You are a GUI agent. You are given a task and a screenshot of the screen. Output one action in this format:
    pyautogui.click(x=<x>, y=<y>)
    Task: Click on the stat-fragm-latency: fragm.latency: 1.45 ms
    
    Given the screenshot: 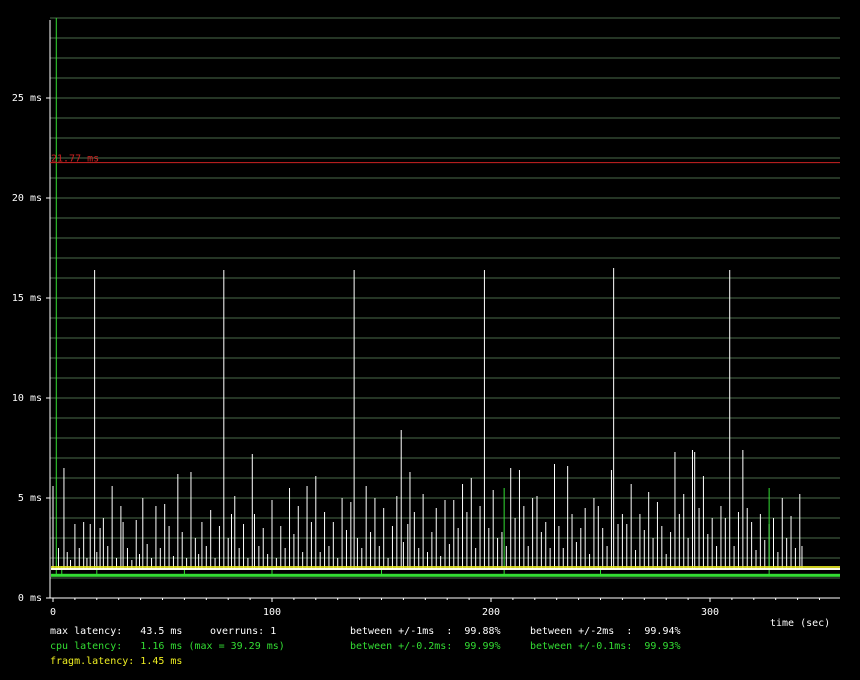 What is the action you would take?
    pyautogui.click(x=116, y=661)
    